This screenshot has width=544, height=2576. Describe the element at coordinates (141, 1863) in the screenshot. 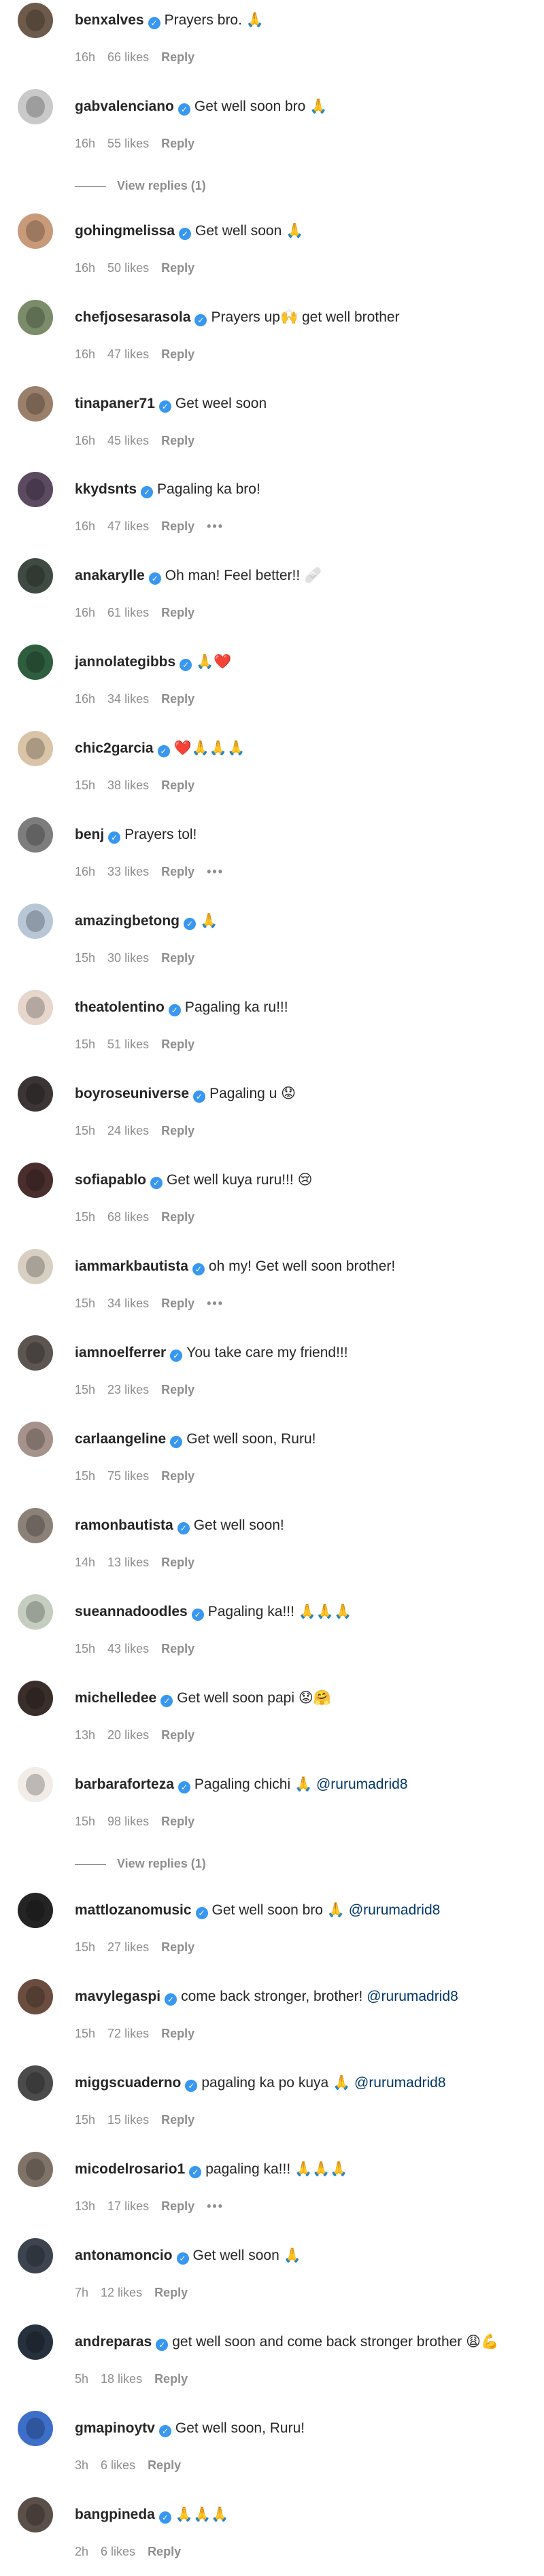

I see `view-replies-button: View replies (1)` at that location.